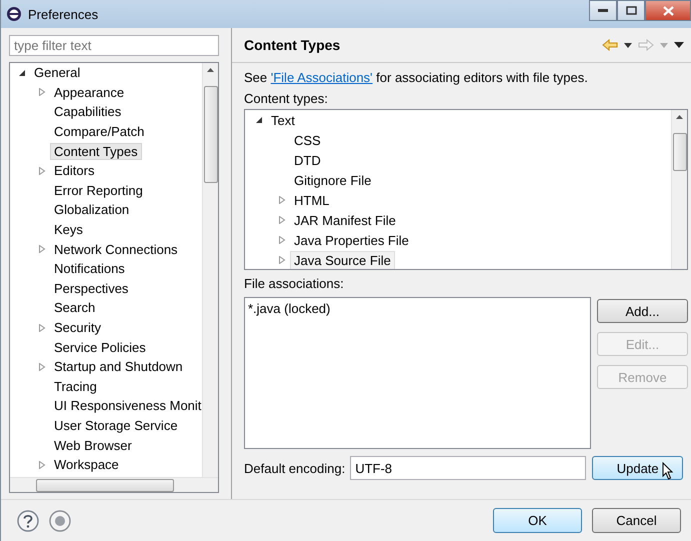 This screenshot has width=691, height=541. What do you see at coordinates (98, 190) in the screenshot?
I see `tree-item: Error Reporting` at bounding box center [98, 190].